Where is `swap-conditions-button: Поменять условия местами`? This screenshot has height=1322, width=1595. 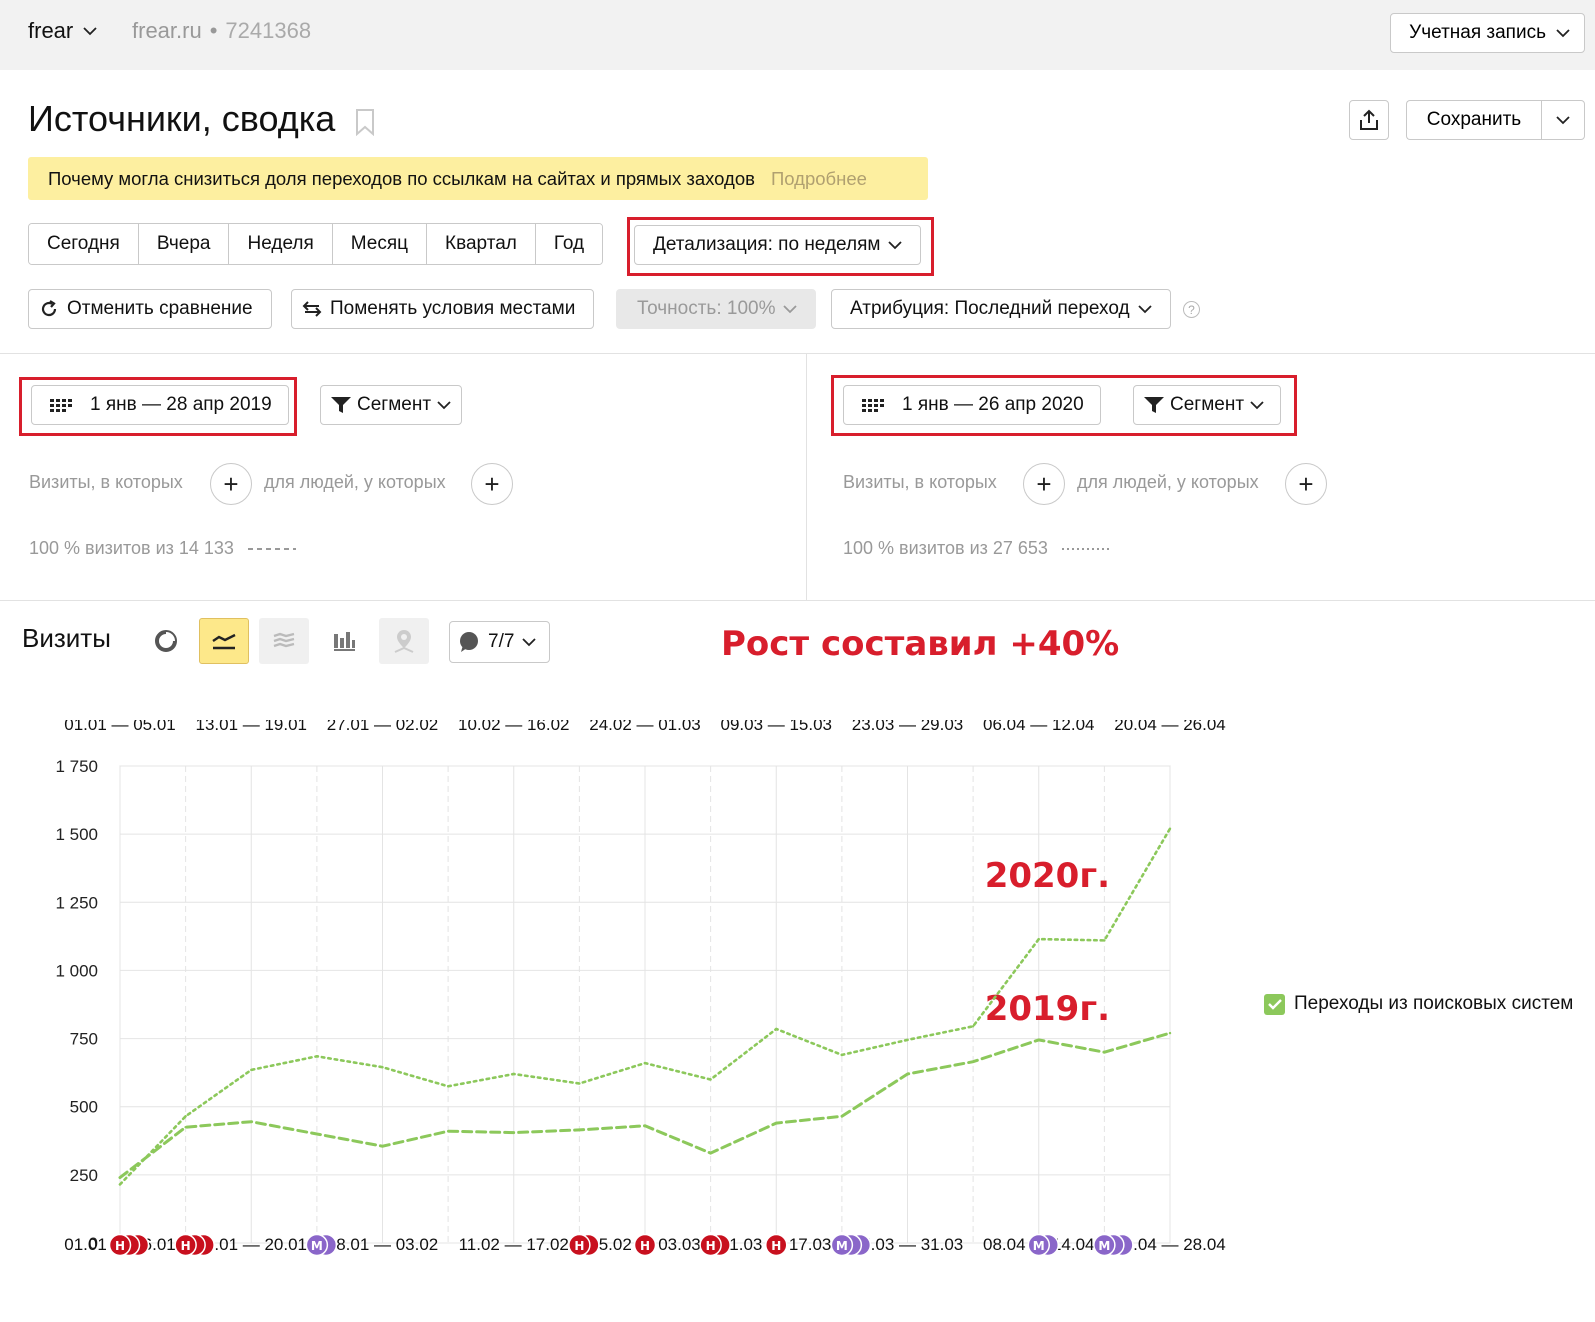 swap-conditions-button: Поменять условия местами is located at coordinates (443, 309).